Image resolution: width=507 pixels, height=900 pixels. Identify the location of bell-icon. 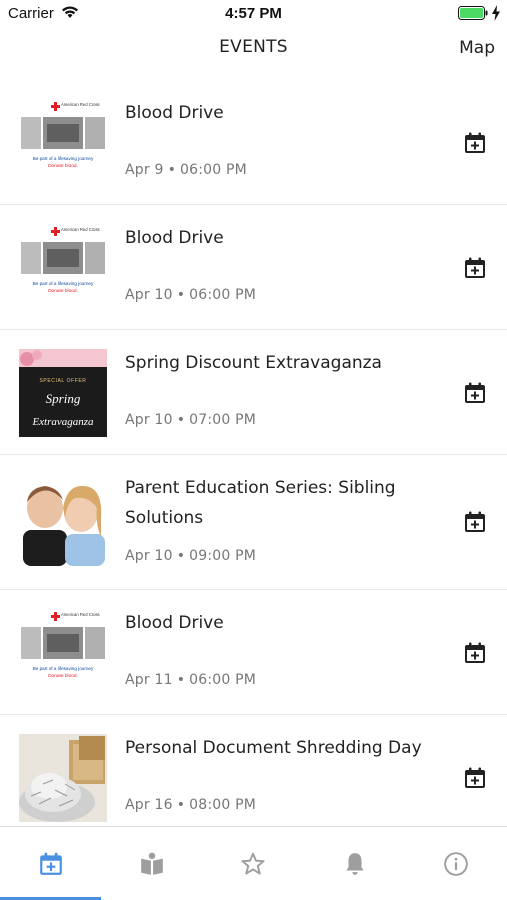
(355, 864).